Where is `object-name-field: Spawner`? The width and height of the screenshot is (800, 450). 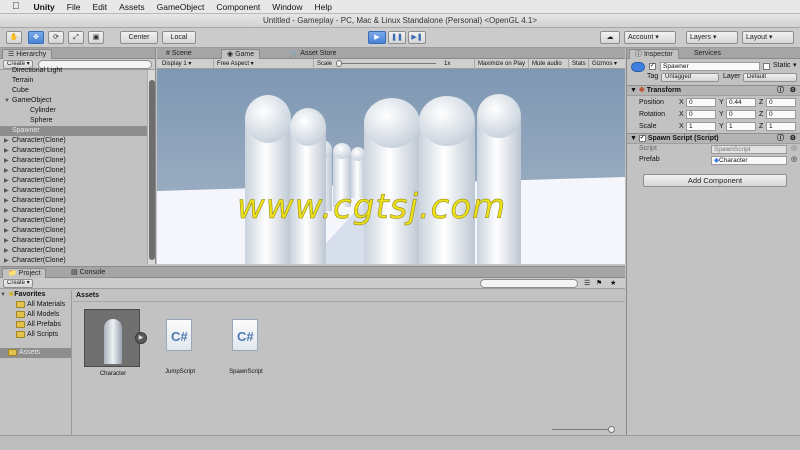
object-name-field: Spawner is located at coordinates (710, 66).